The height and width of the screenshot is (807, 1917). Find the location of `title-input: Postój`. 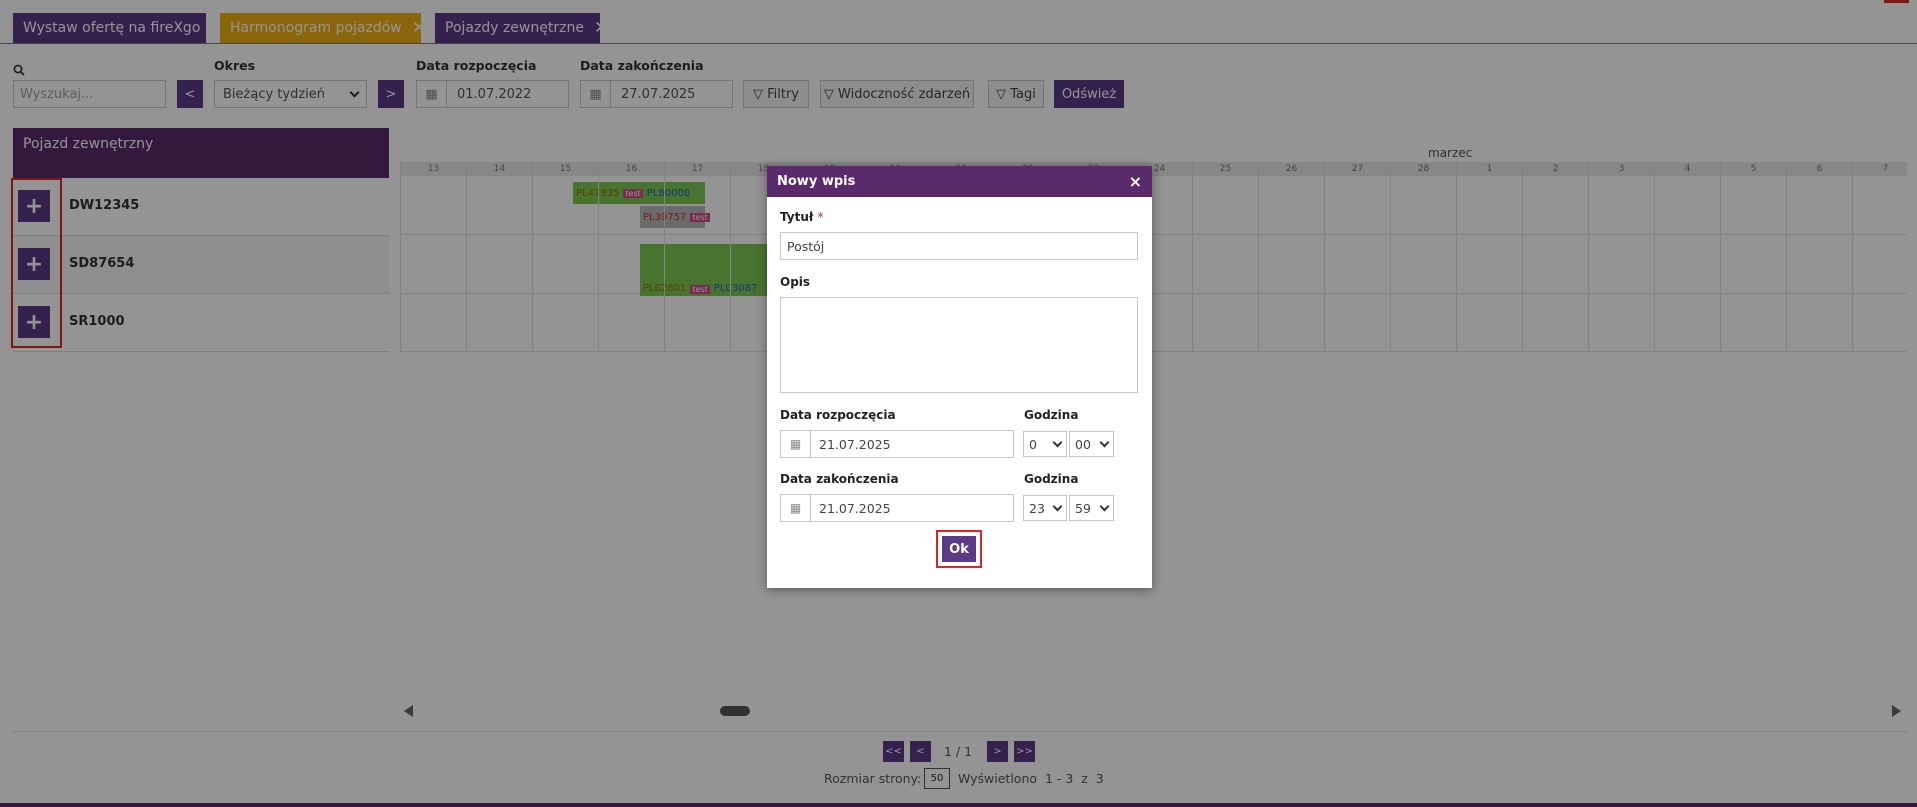

title-input: Postój is located at coordinates (959, 246).